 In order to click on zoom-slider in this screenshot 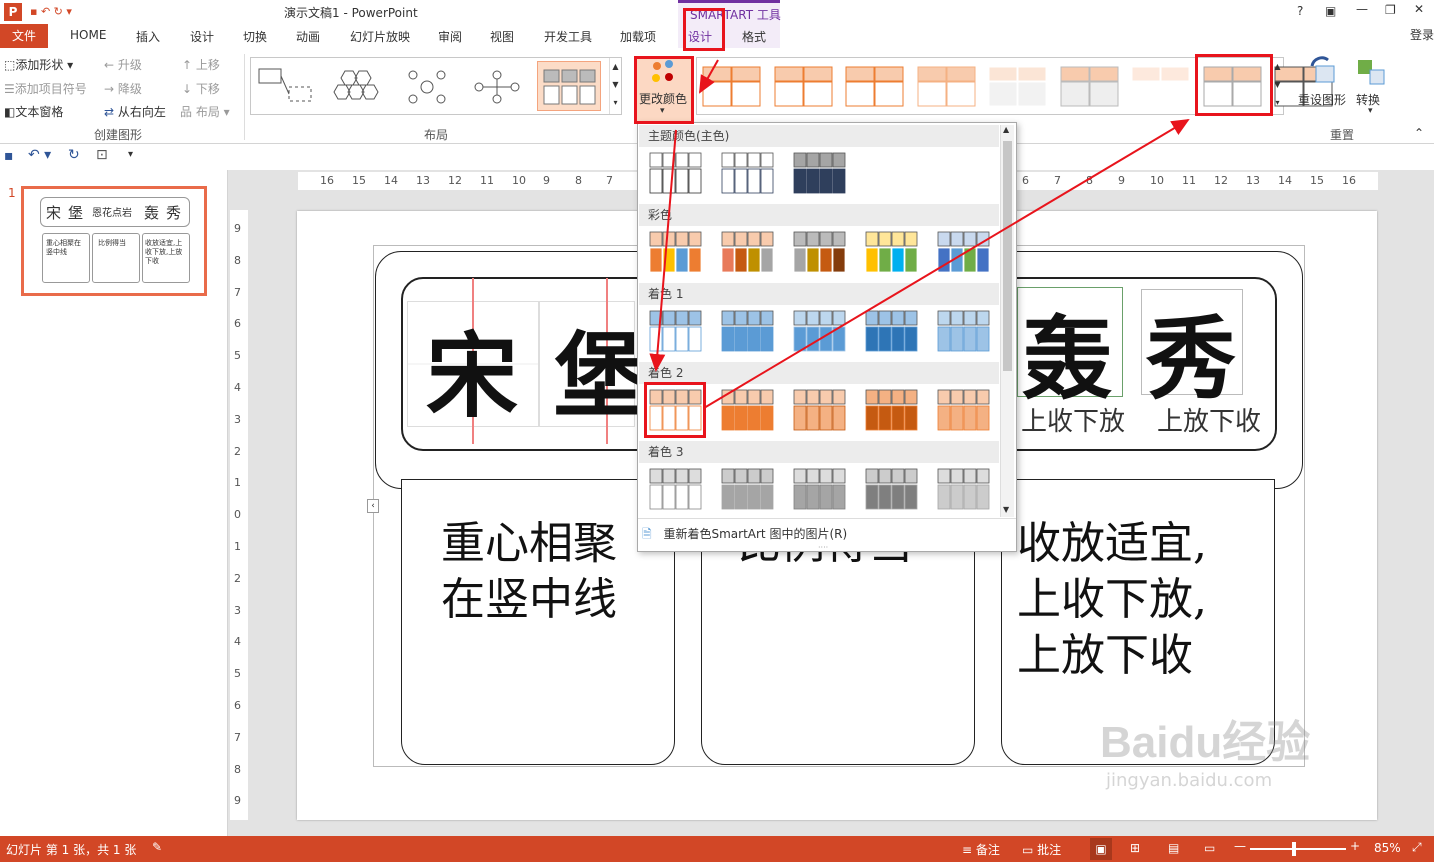, I will do `click(1298, 849)`.